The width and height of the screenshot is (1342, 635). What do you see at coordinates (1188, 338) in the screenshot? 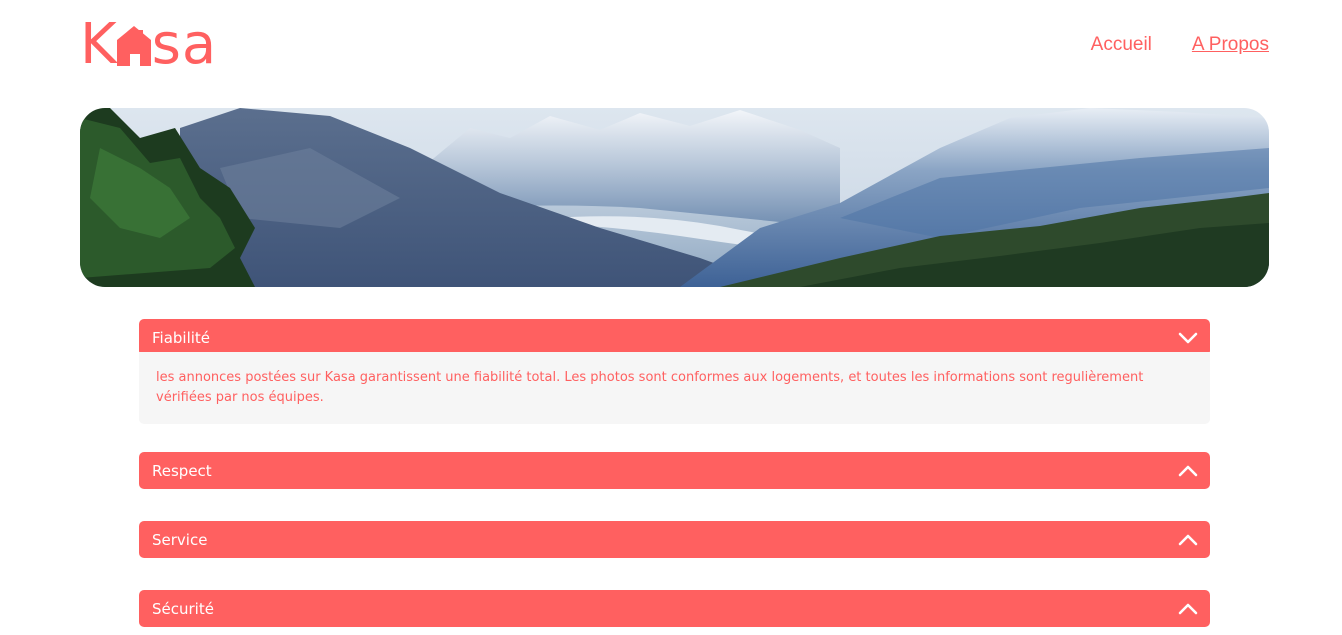
I see `chevron-down-icon` at bounding box center [1188, 338].